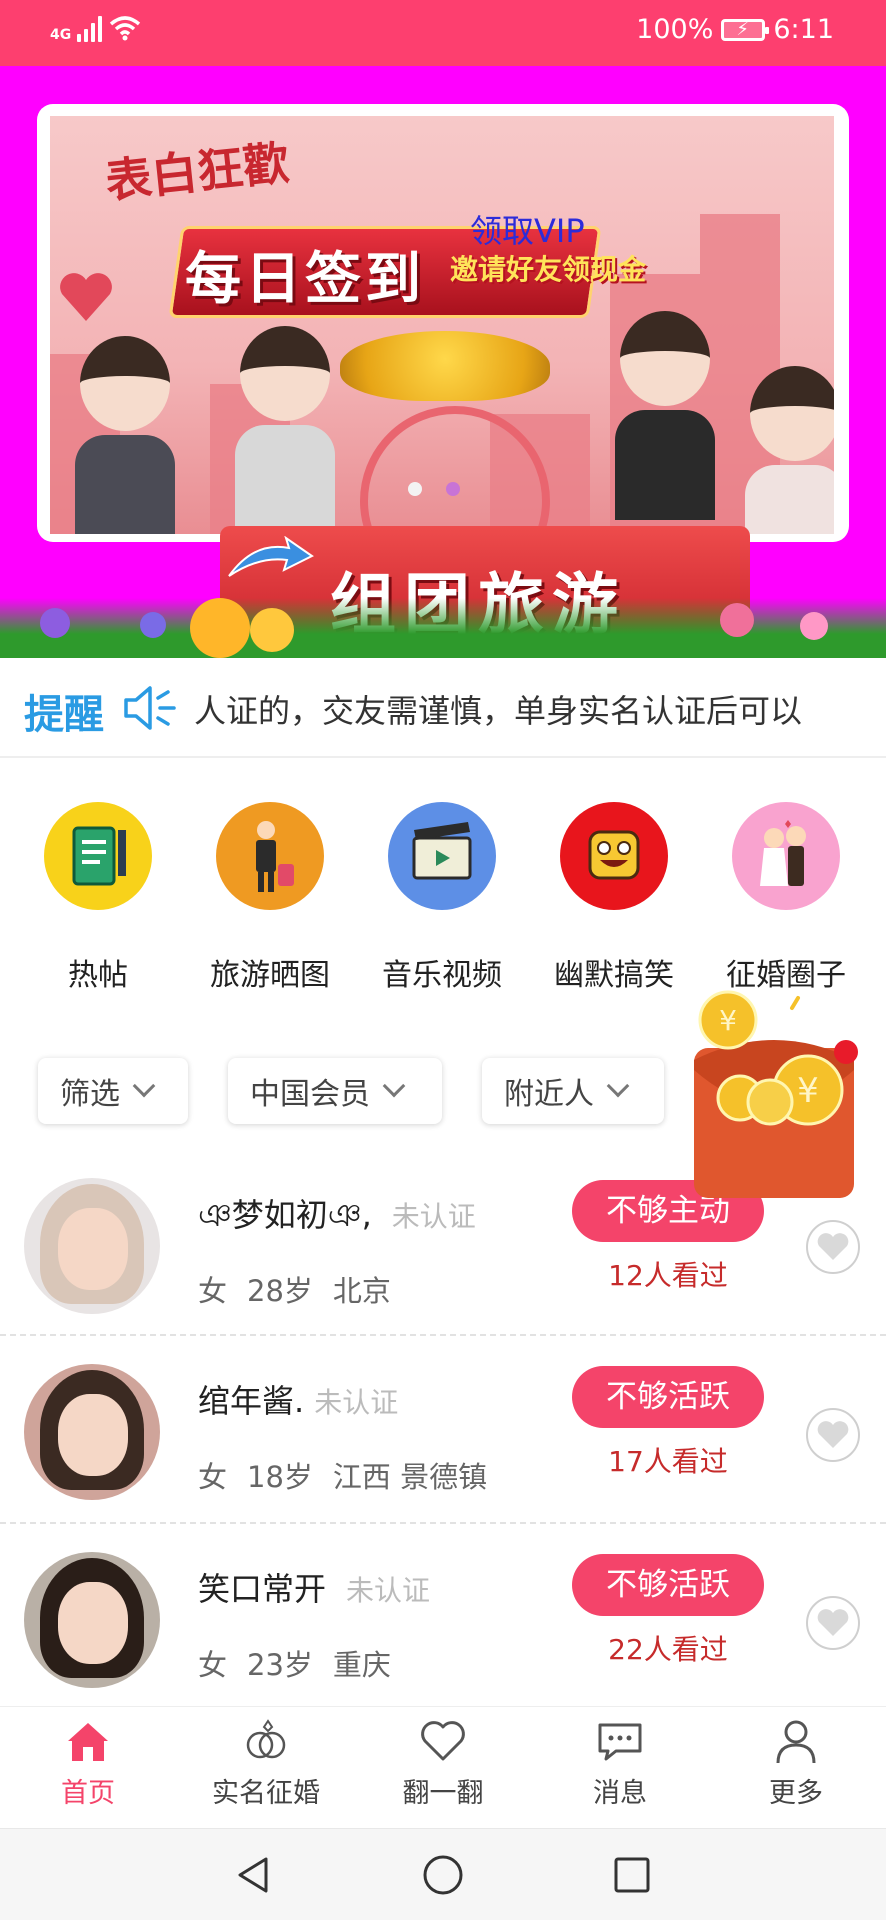 The height and width of the screenshot is (1920, 886). I want to click on person-icon, so click(796, 1742).